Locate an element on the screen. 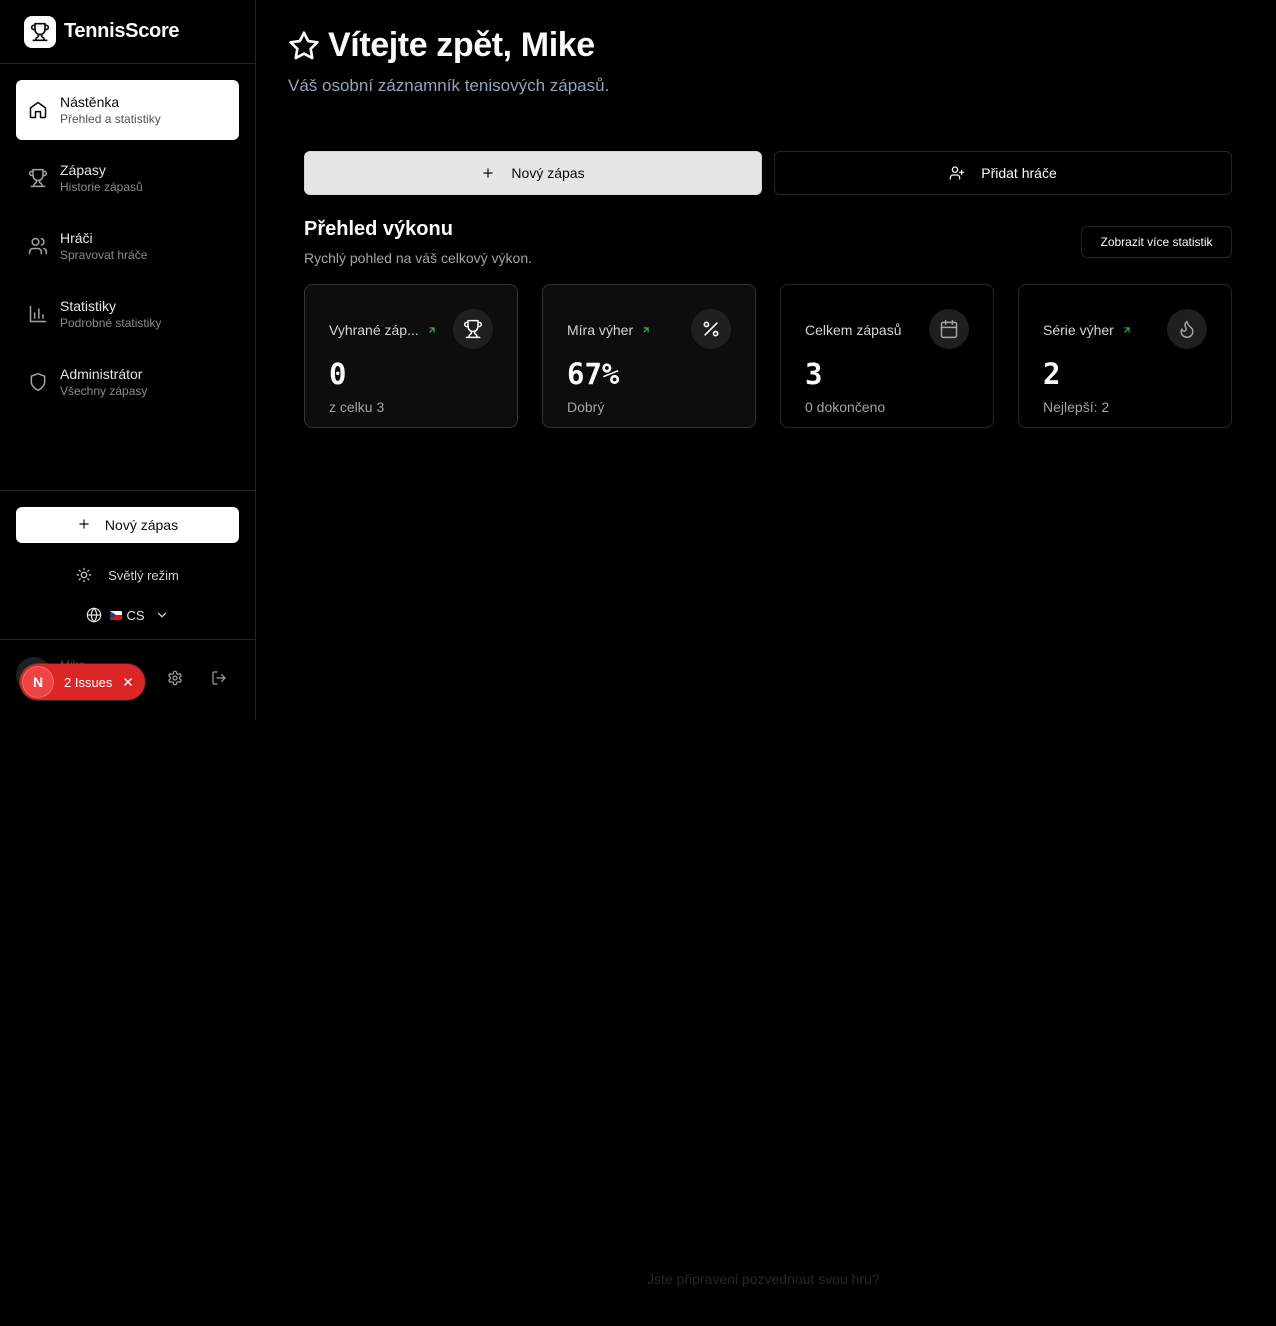 The width and height of the screenshot is (1276, 1326). brand-name: TennisScore is located at coordinates (122, 31).